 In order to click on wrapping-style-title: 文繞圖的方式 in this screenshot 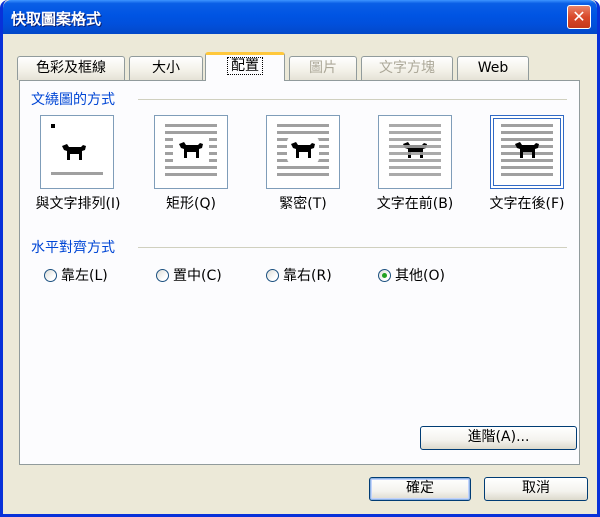, I will do `click(73, 100)`.